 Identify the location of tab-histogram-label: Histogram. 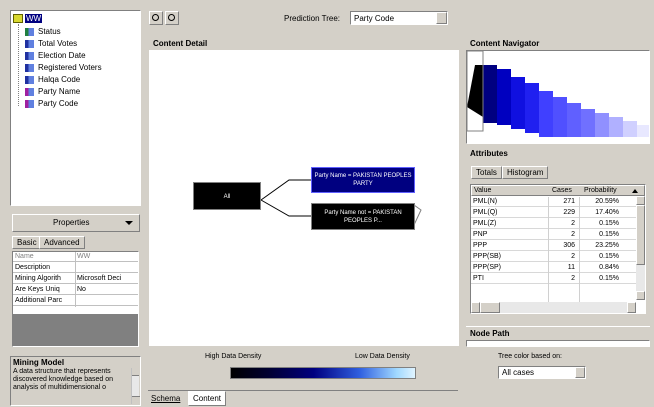
(525, 172).